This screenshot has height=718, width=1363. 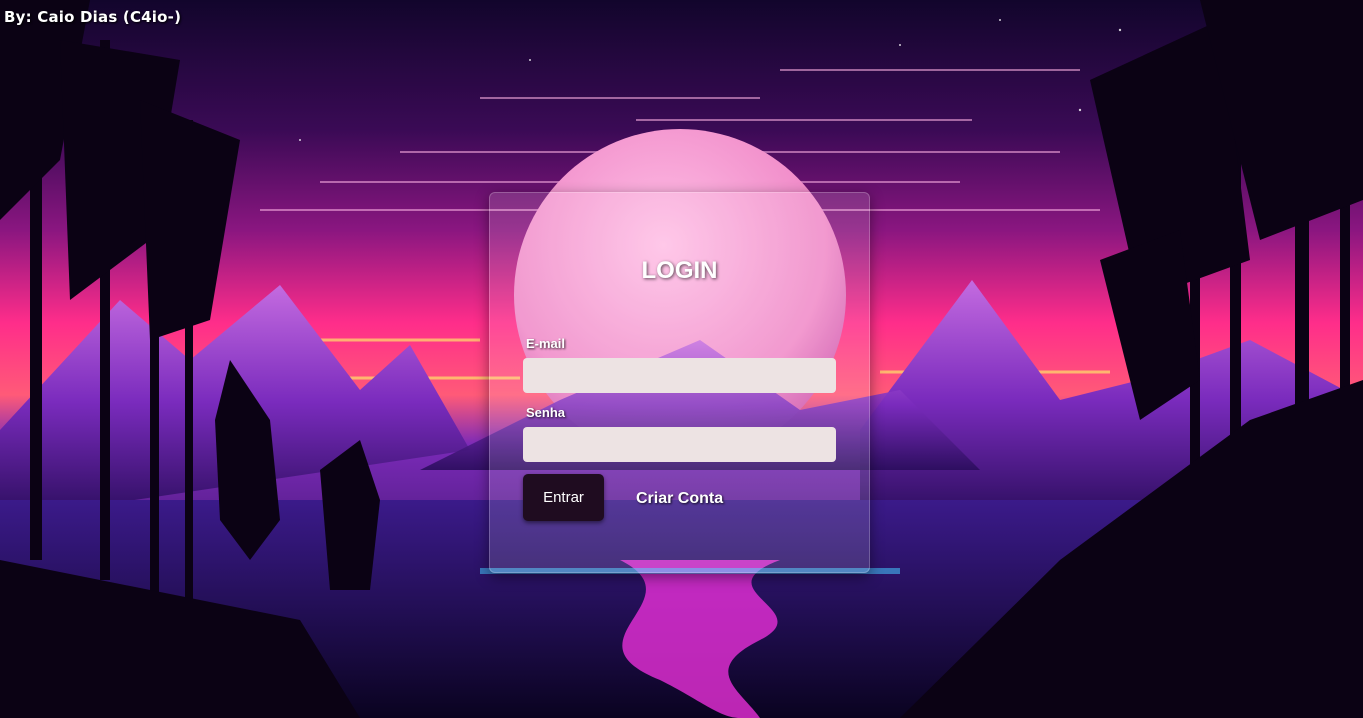 What do you see at coordinates (679, 270) in the screenshot?
I see `login-title: LOGIN` at bounding box center [679, 270].